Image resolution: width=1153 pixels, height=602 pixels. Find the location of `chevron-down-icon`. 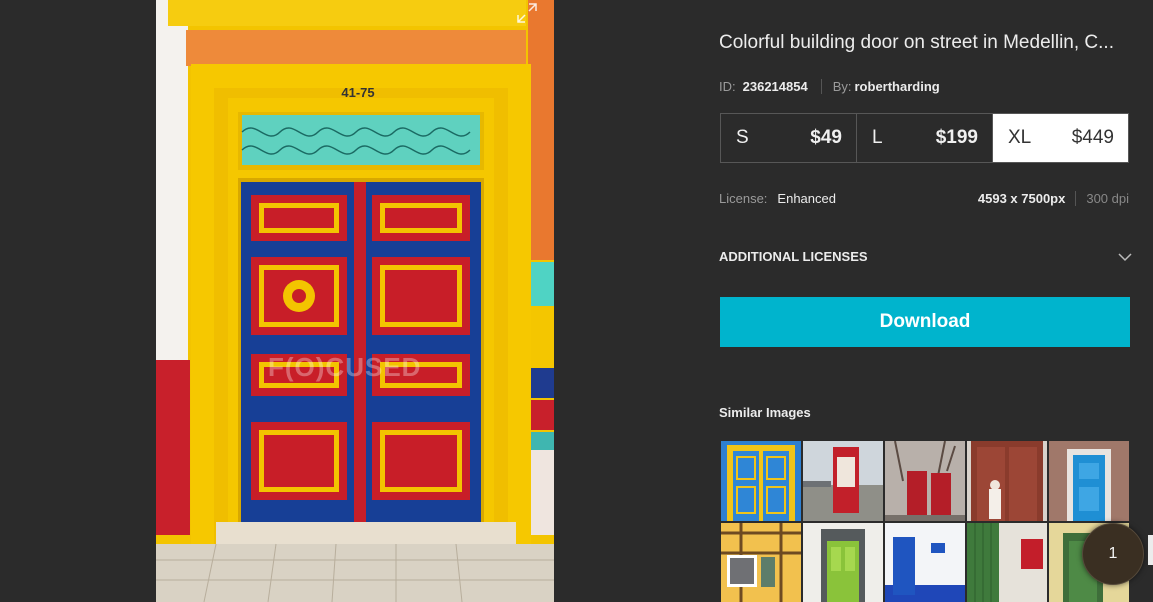

chevron-down-icon is located at coordinates (1125, 256).